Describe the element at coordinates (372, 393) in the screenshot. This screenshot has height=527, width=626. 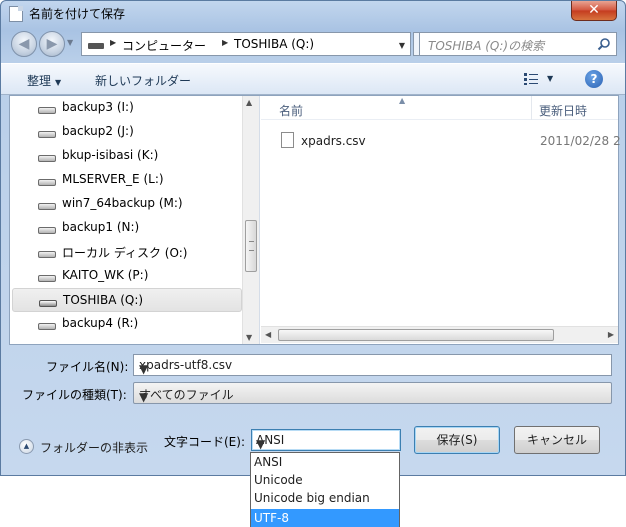
I see `filetype-select: すべてのファイル ▼` at that location.